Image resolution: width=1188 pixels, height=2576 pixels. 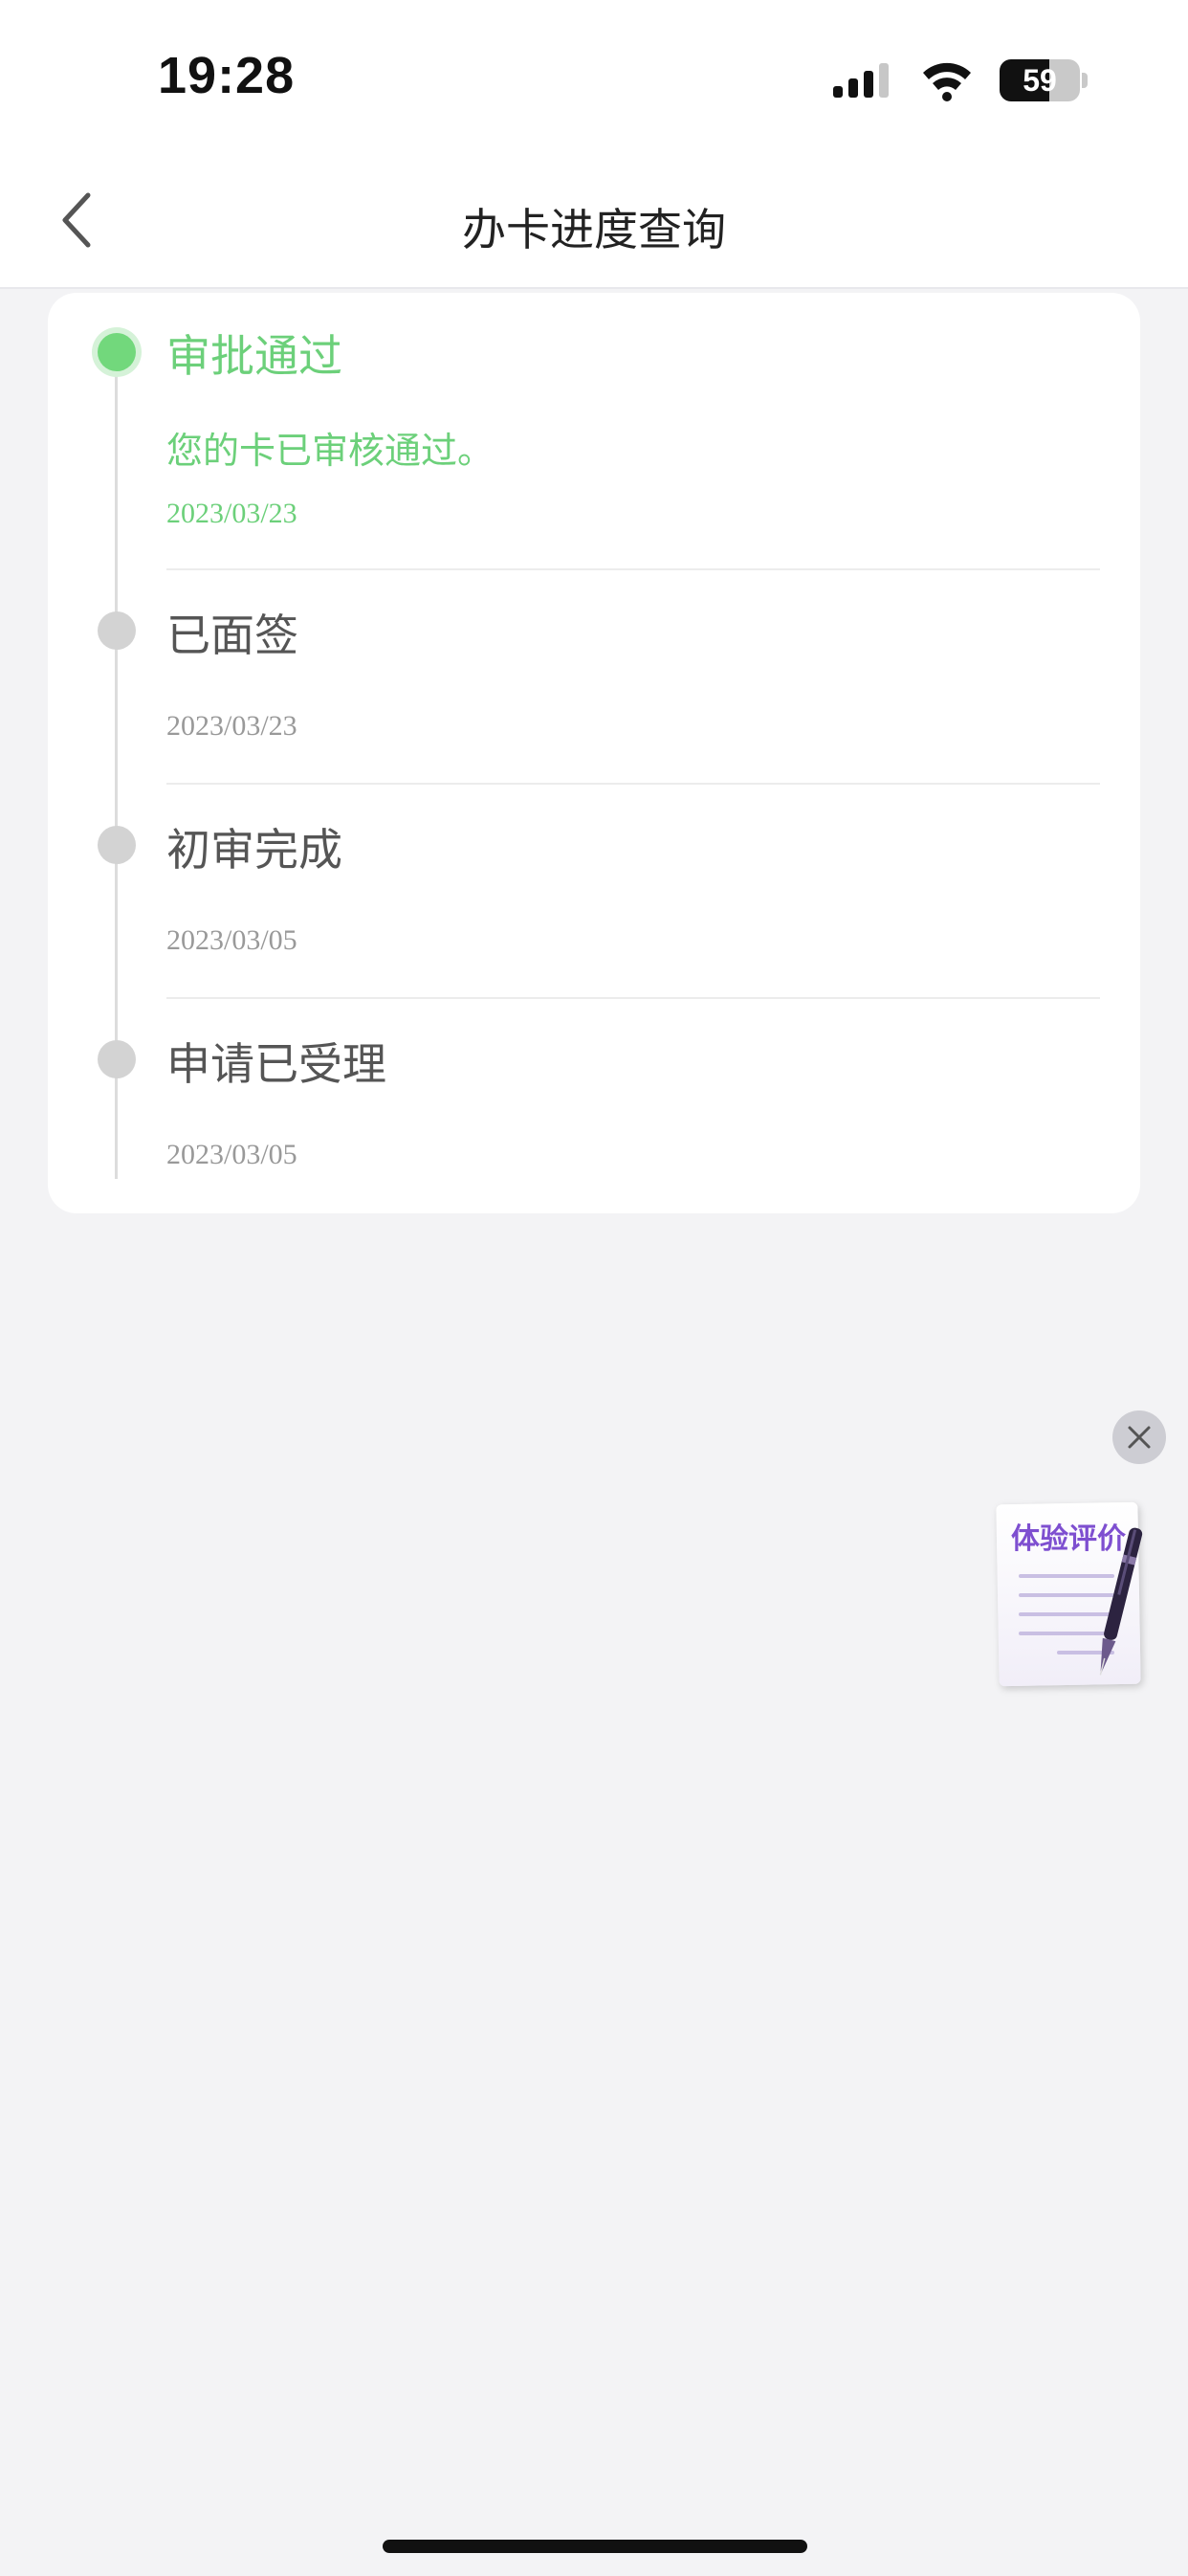 I want to click on step-title: 已面签, so click(x=232, y=635).